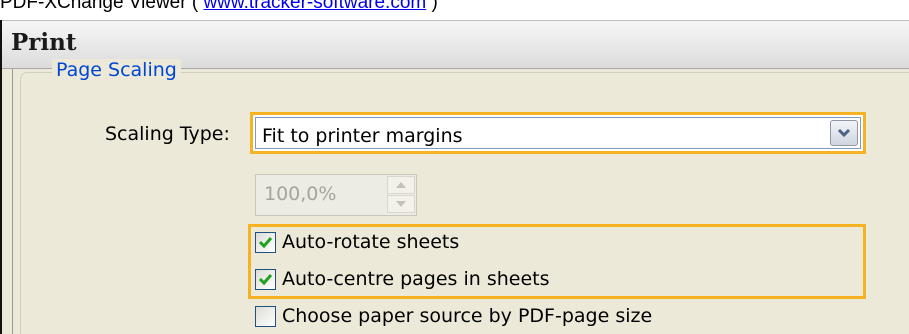 The height and width of the screenshot is (334, 909). What do you see at coordinates (371, 242) in the screenshot?
I see `auto-rotate-label: Auto-rotate sheets` at bounding box center [371, 242].